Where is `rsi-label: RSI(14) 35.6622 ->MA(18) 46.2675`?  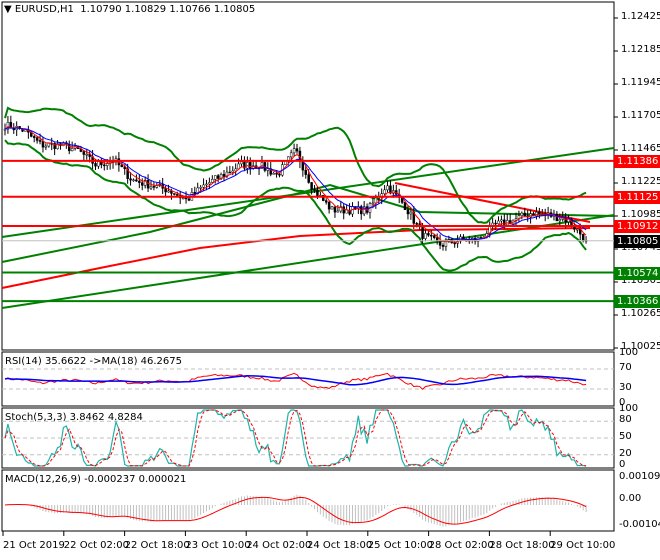 rsi-label: RSI(14) 35.6622 ->MA(18) 46.2675 is located at coordinates (93, 361).